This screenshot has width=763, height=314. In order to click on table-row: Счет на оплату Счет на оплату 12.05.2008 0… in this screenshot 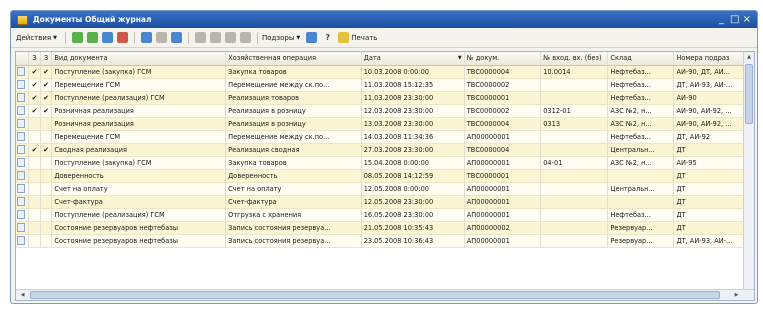, I will do `click(380, 188)`.